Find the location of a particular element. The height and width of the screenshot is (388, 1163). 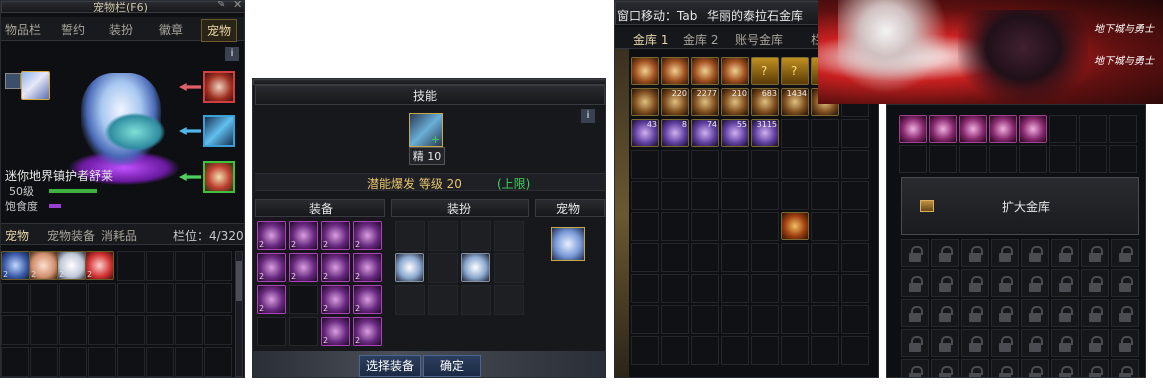

tab-inventory: 物品栏 is located at coordinates (23, 29).